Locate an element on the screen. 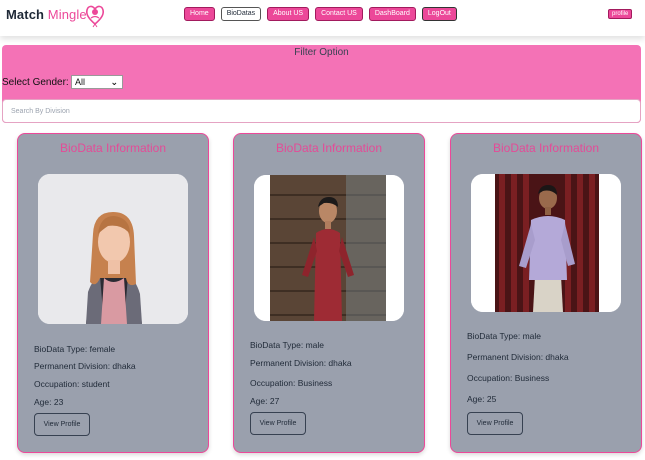 The width and height of the screenshot is (645, 460). brand-part-2: Mingle is located at coordinates (67, 14).